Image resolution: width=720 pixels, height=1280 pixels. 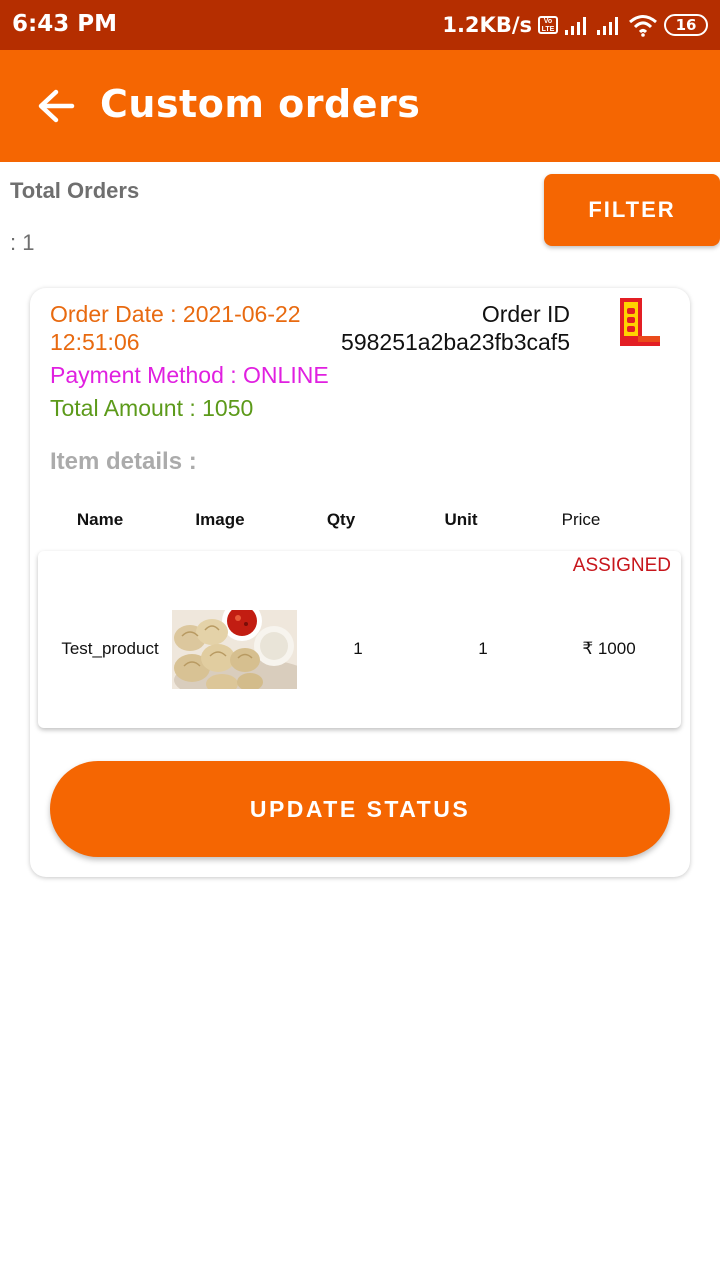 What do you see at coordinates (632, 210) in the screenshot?
I see `filter-button: FILTER` at bounding box center [632, 210].